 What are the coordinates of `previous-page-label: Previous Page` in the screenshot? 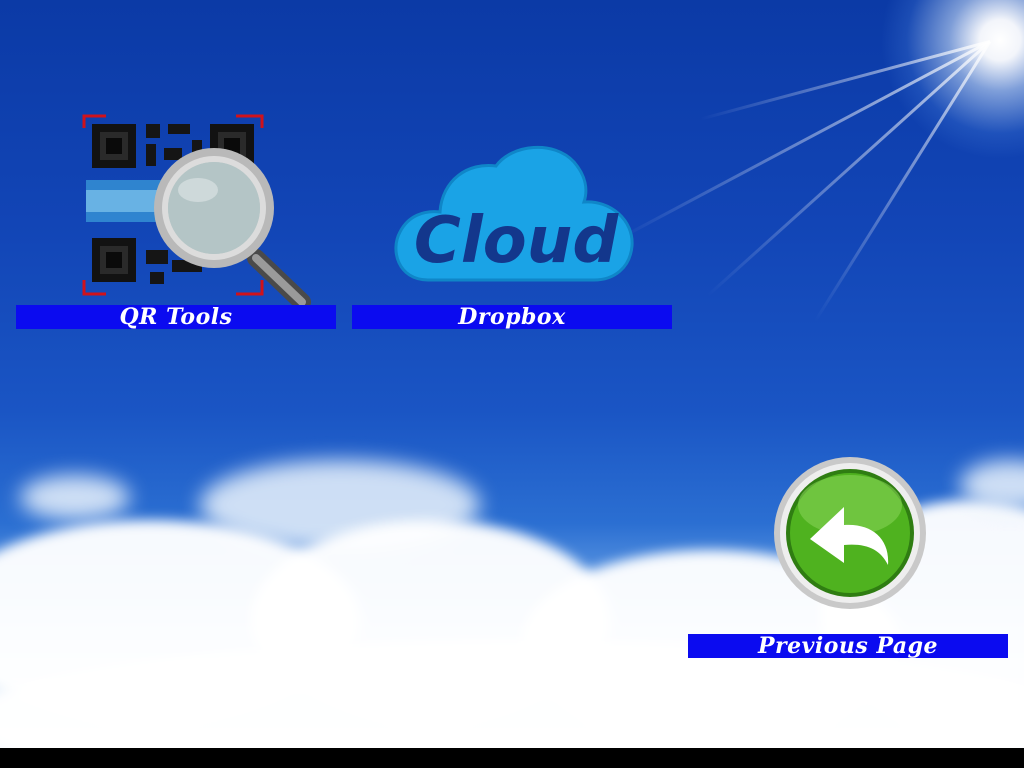 It's located at (848, 646).